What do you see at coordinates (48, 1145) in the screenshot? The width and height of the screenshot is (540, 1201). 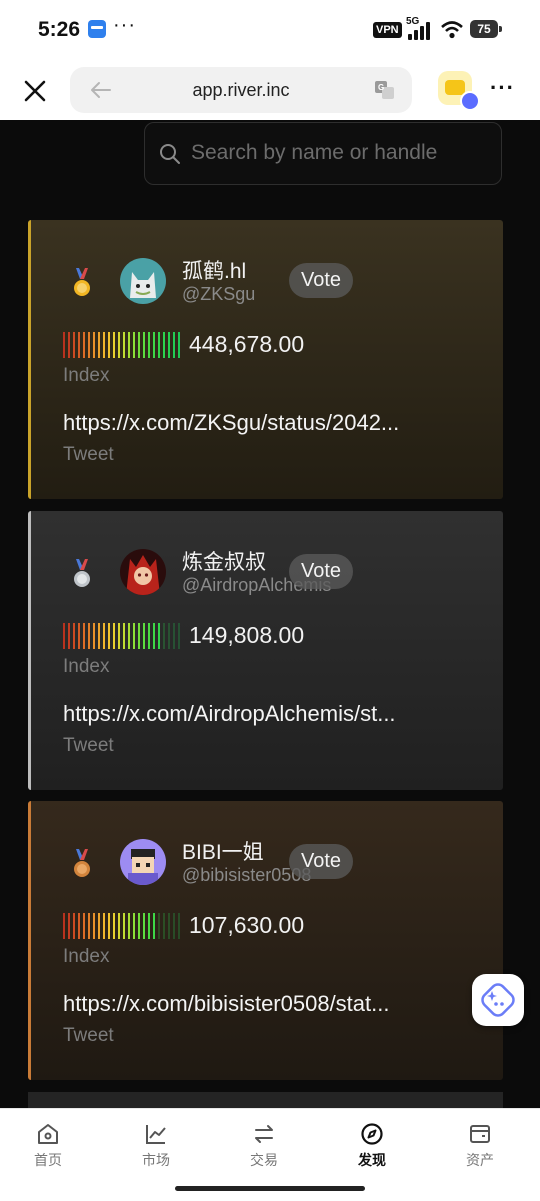 I see `nav-item-home: 首页` at bounding box center [48, 1145].